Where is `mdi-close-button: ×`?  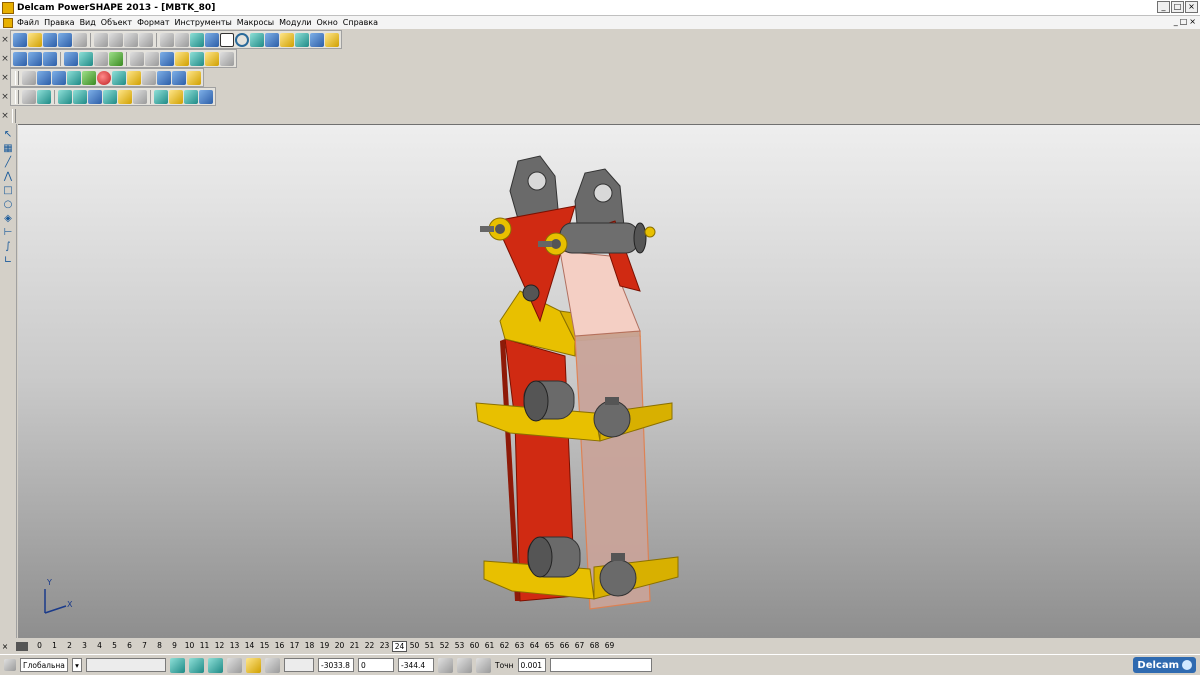
mdi-close-button: × is located at coordinates (1192, 21).